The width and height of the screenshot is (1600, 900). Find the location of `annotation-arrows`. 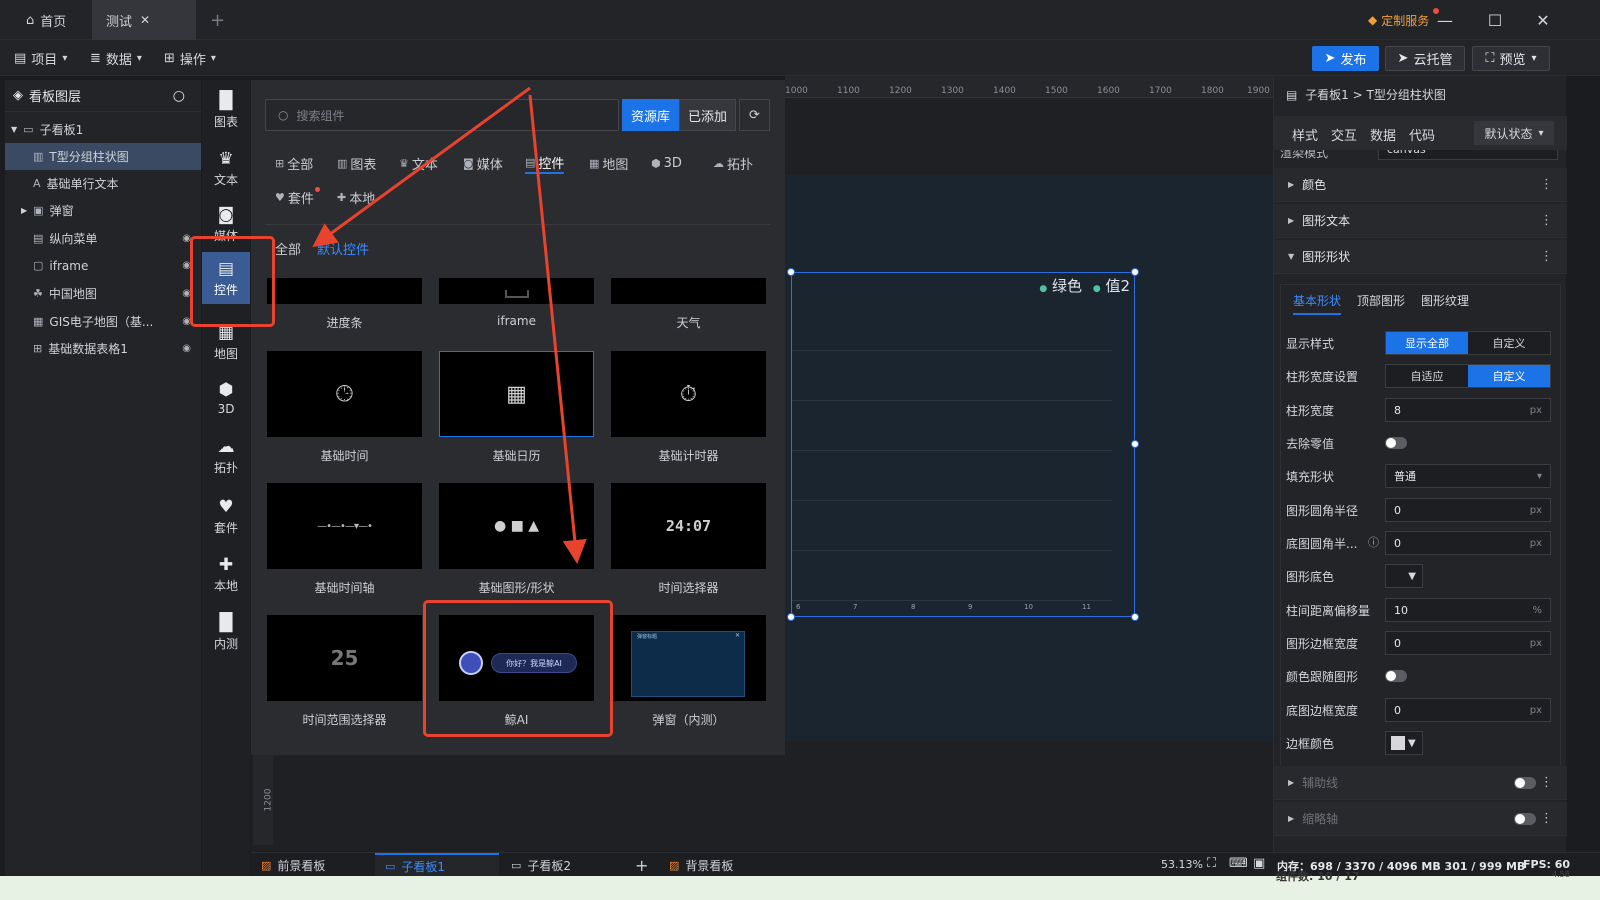

annotation-arrows is located at coordinates (449, 325).